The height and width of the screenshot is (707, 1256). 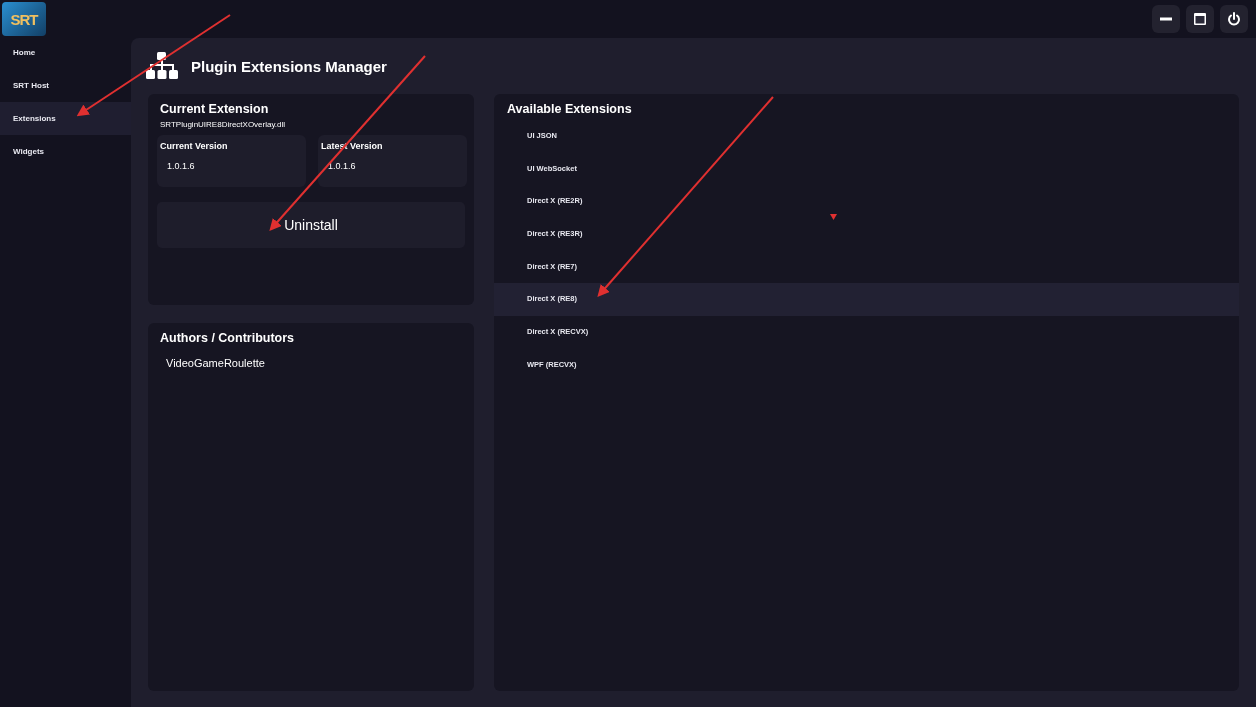 I want to click on sidebar-item: Extensions, so click(x=65, y=118).